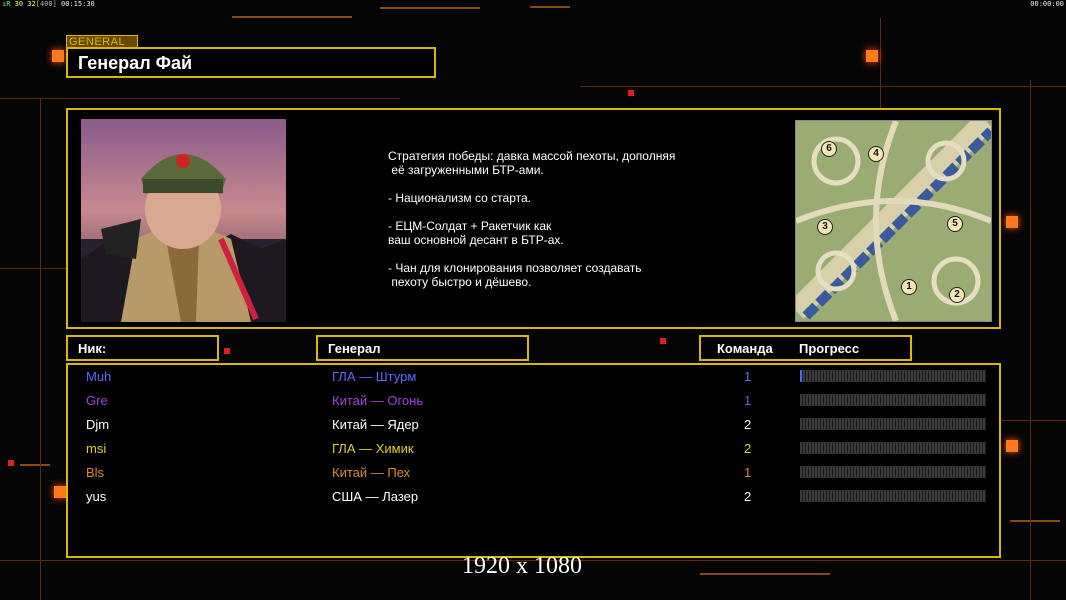  Describe the element at coordinates (96, 448) in the screenshot. I see `player-nick: msi` at that location.